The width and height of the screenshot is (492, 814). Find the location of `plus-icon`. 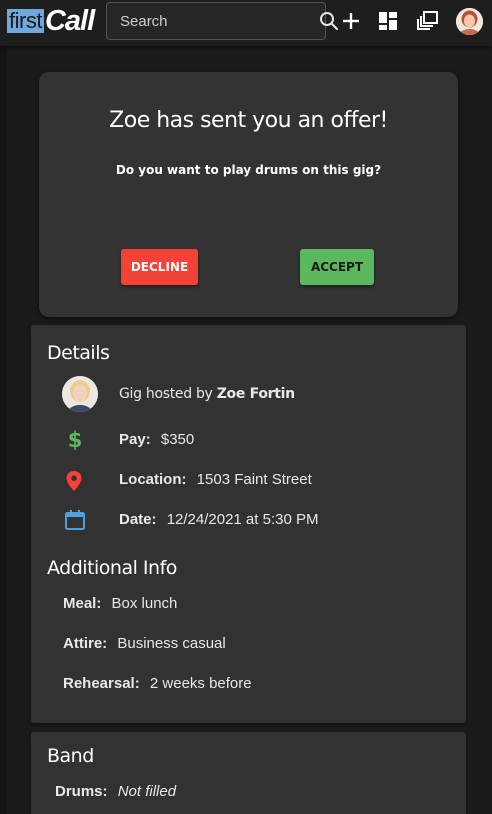

plus-icon is located at coordinates (351, 21).